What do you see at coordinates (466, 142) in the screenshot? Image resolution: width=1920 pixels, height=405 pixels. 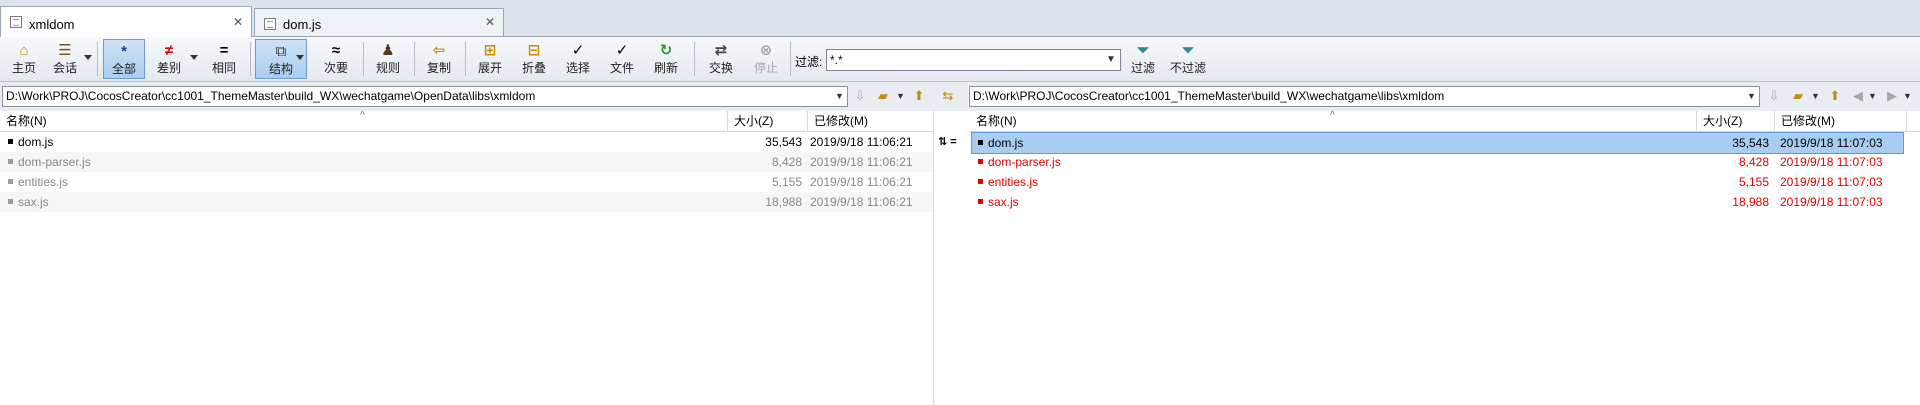 I see `table-row: dom.js 35,543 2019/9/18 11:06:21` at bounding box center [466, 142].